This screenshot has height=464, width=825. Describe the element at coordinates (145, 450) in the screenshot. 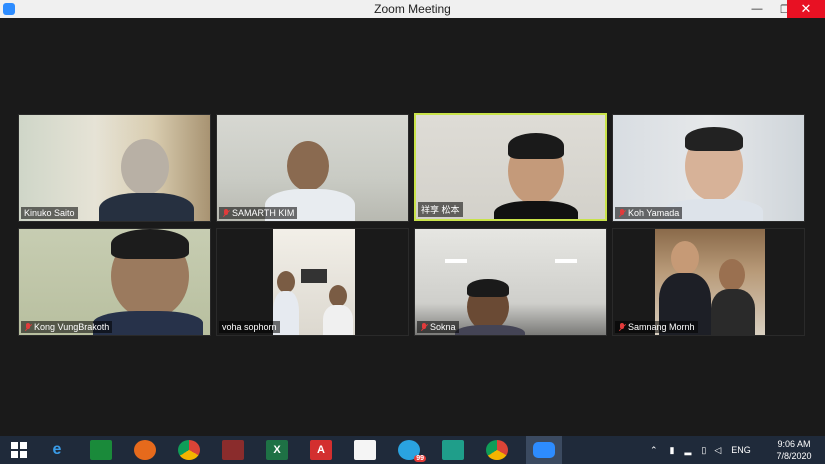

I see `firefox-icon` at that location.